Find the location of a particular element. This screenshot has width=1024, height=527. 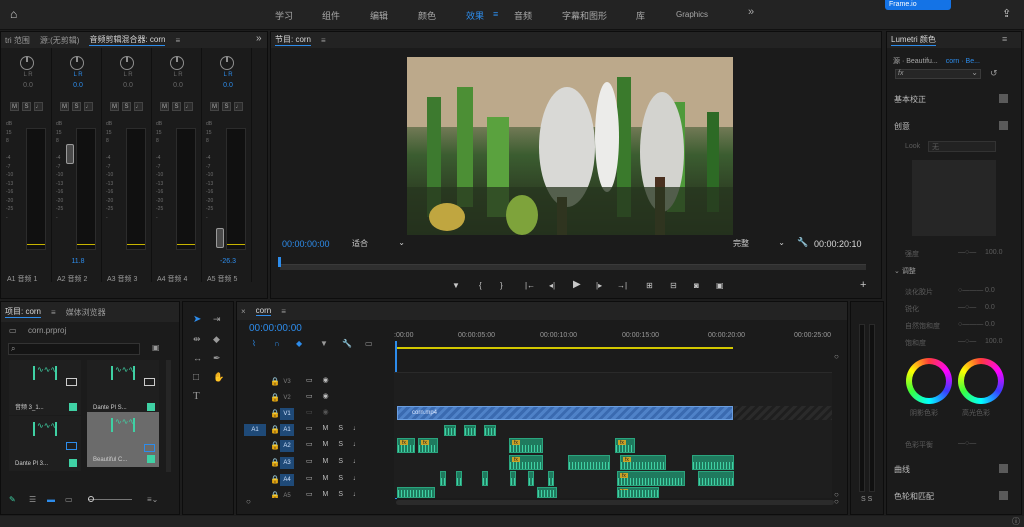

comparison-view-icon: ▣ is located at coordinates (720, 285).